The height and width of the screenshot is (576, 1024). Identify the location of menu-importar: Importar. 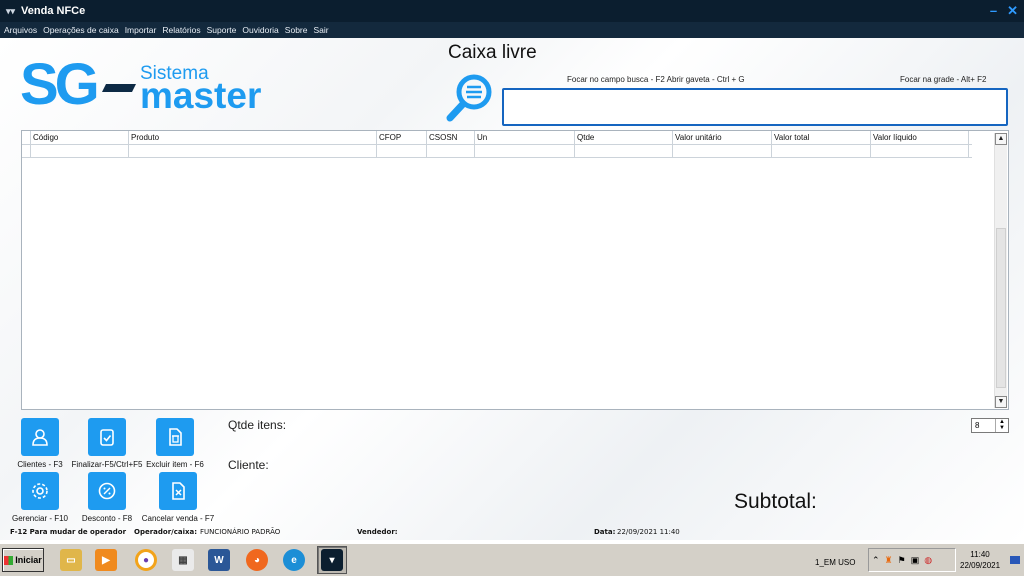
(141, 30).